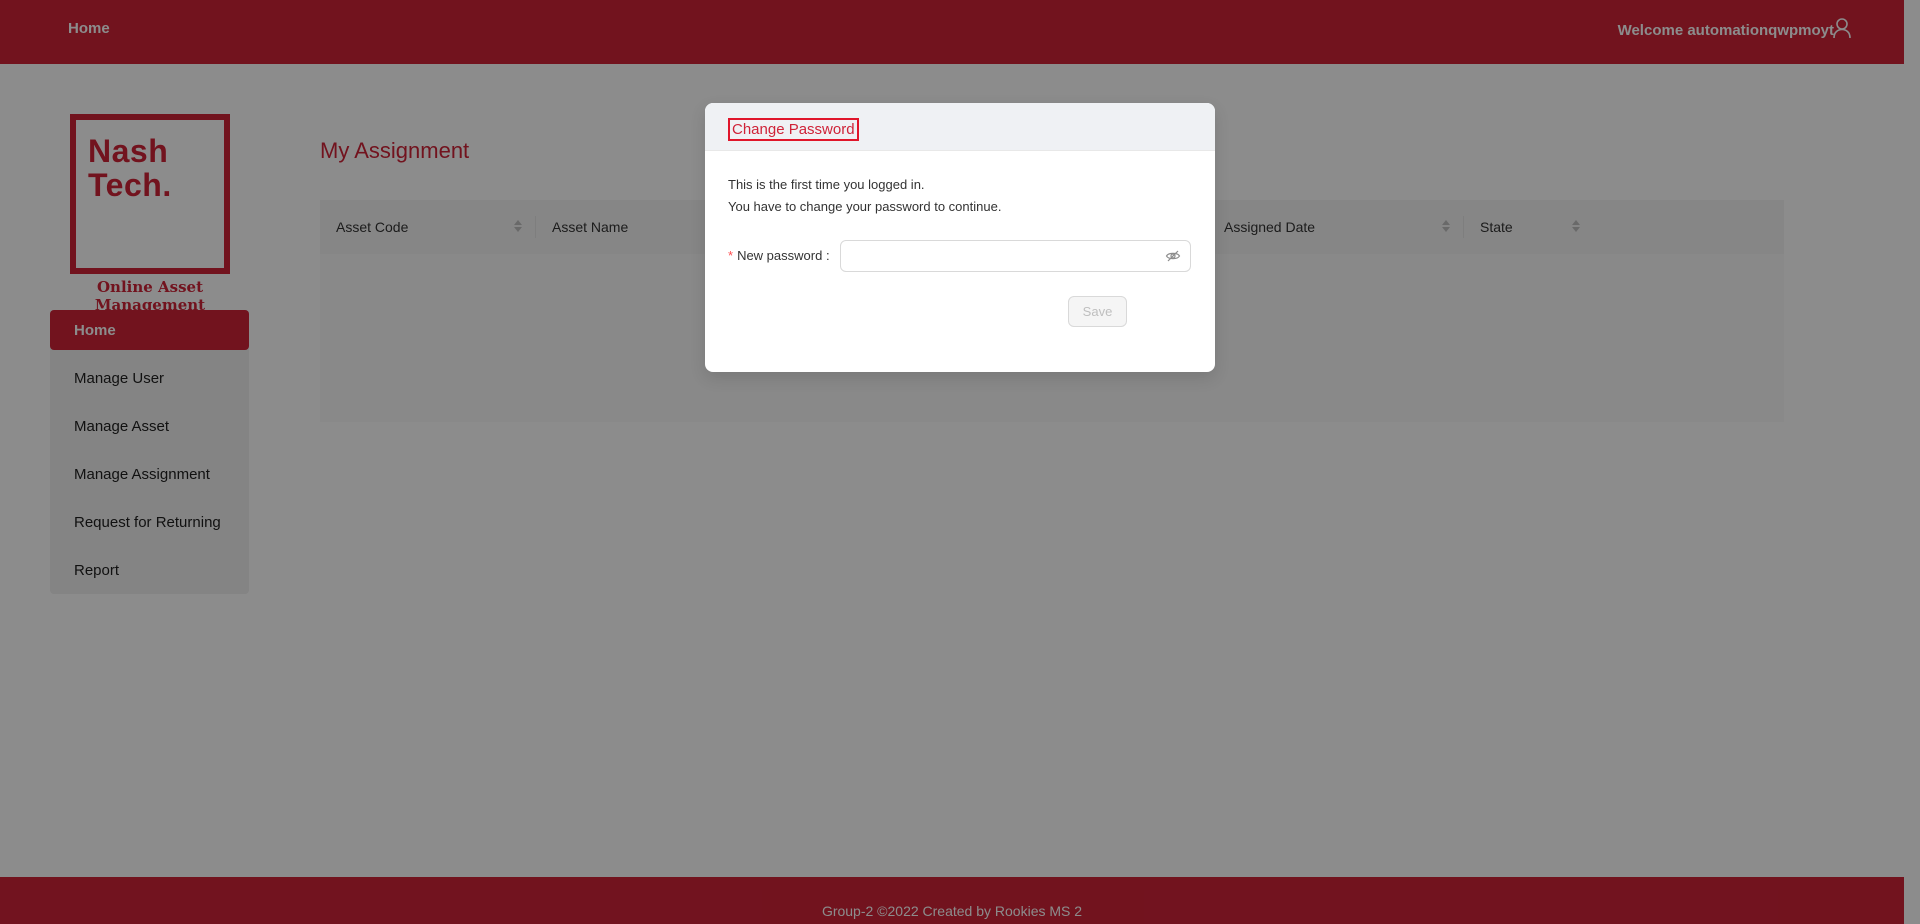 Image resolution: width=1920 pixels, height=924 pixels. I want to click on first-login-message: This is the first time you logged in., so click(826, 184).